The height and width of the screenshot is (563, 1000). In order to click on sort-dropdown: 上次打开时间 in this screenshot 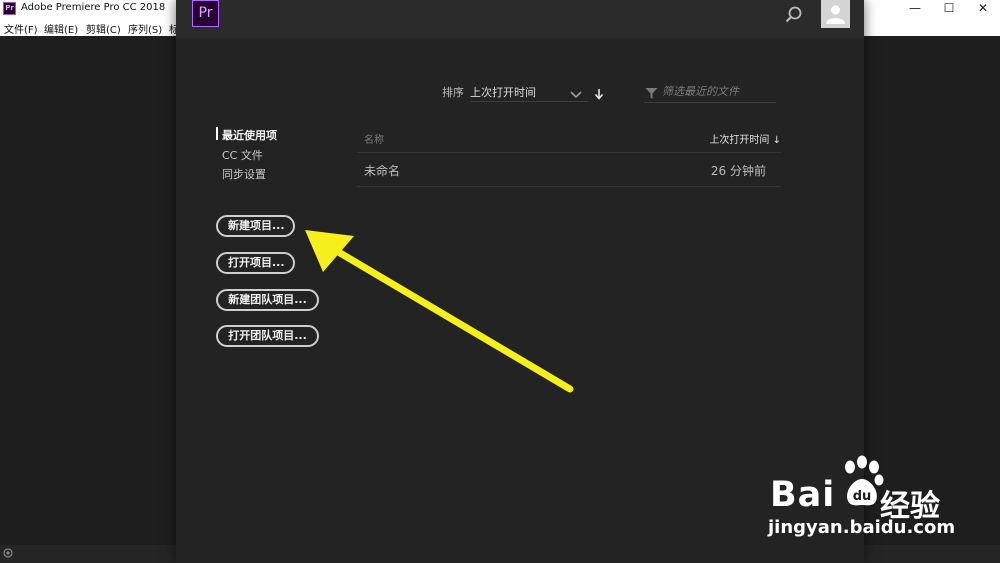, I will do `click(529, 92)`.